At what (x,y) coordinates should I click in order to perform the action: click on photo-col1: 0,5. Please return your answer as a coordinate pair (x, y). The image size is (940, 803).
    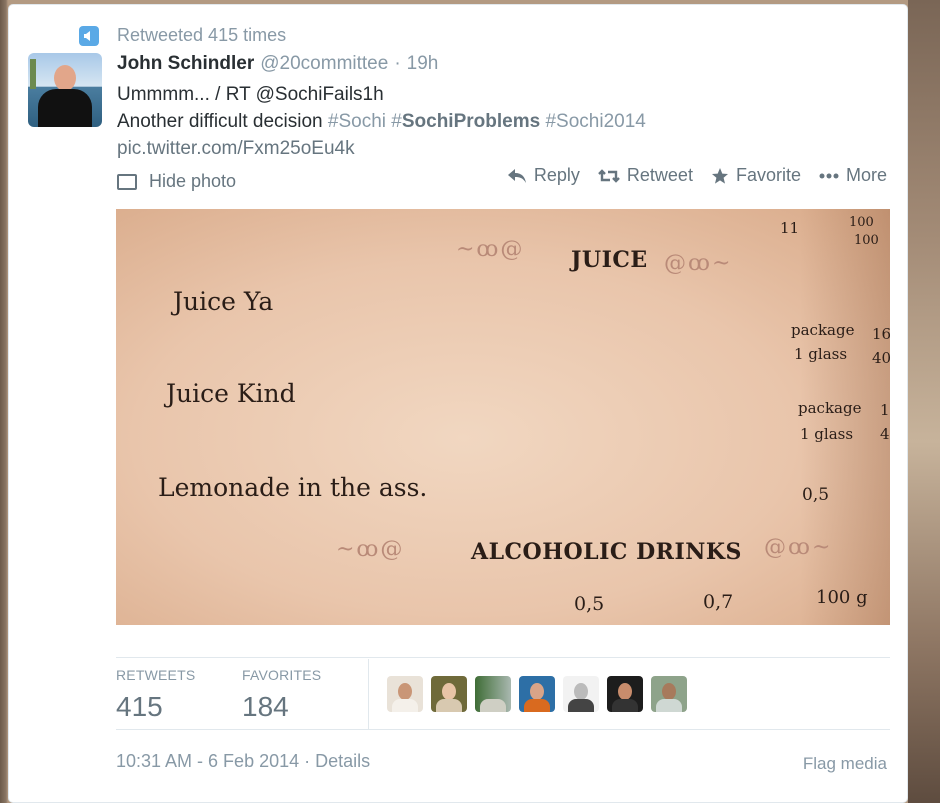
    Looking at the image, I should click on (589, 604).